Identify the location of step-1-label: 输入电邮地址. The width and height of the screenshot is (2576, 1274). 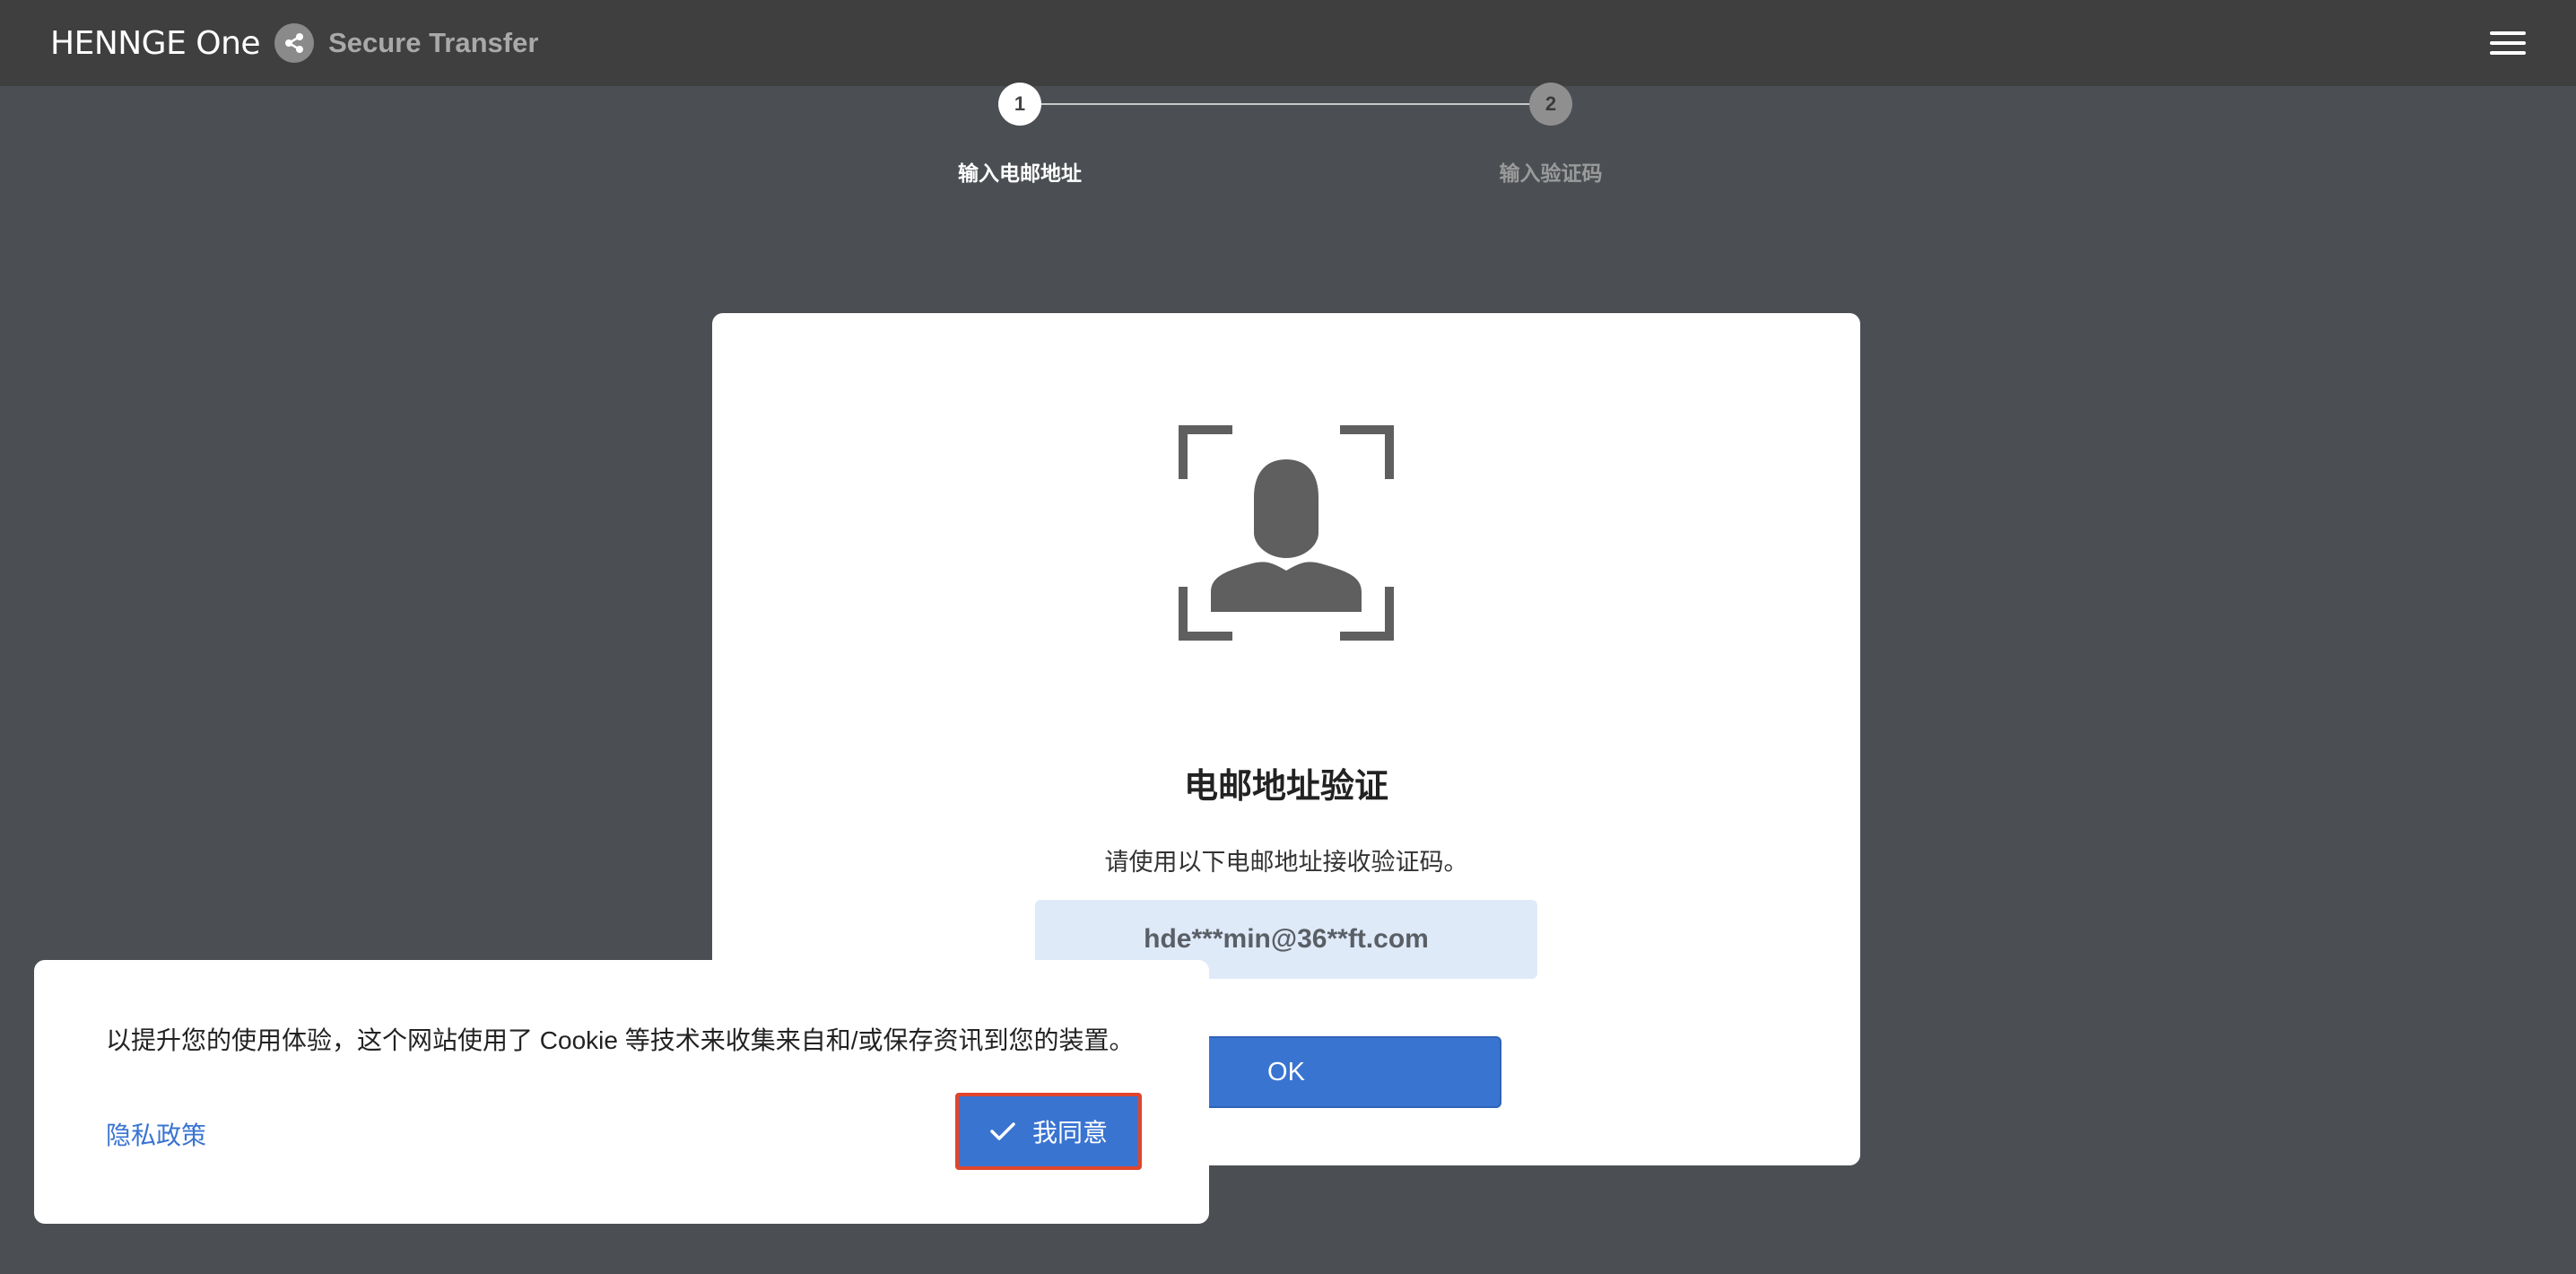
(1020, 173).